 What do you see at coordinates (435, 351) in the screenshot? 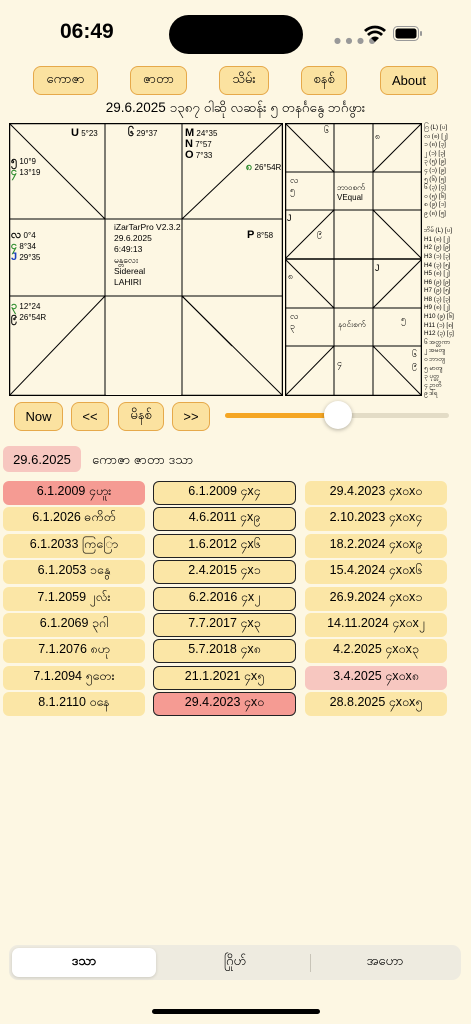
I see `side-list-item: ၂ အမတျ` at bounding box center [435, 351].